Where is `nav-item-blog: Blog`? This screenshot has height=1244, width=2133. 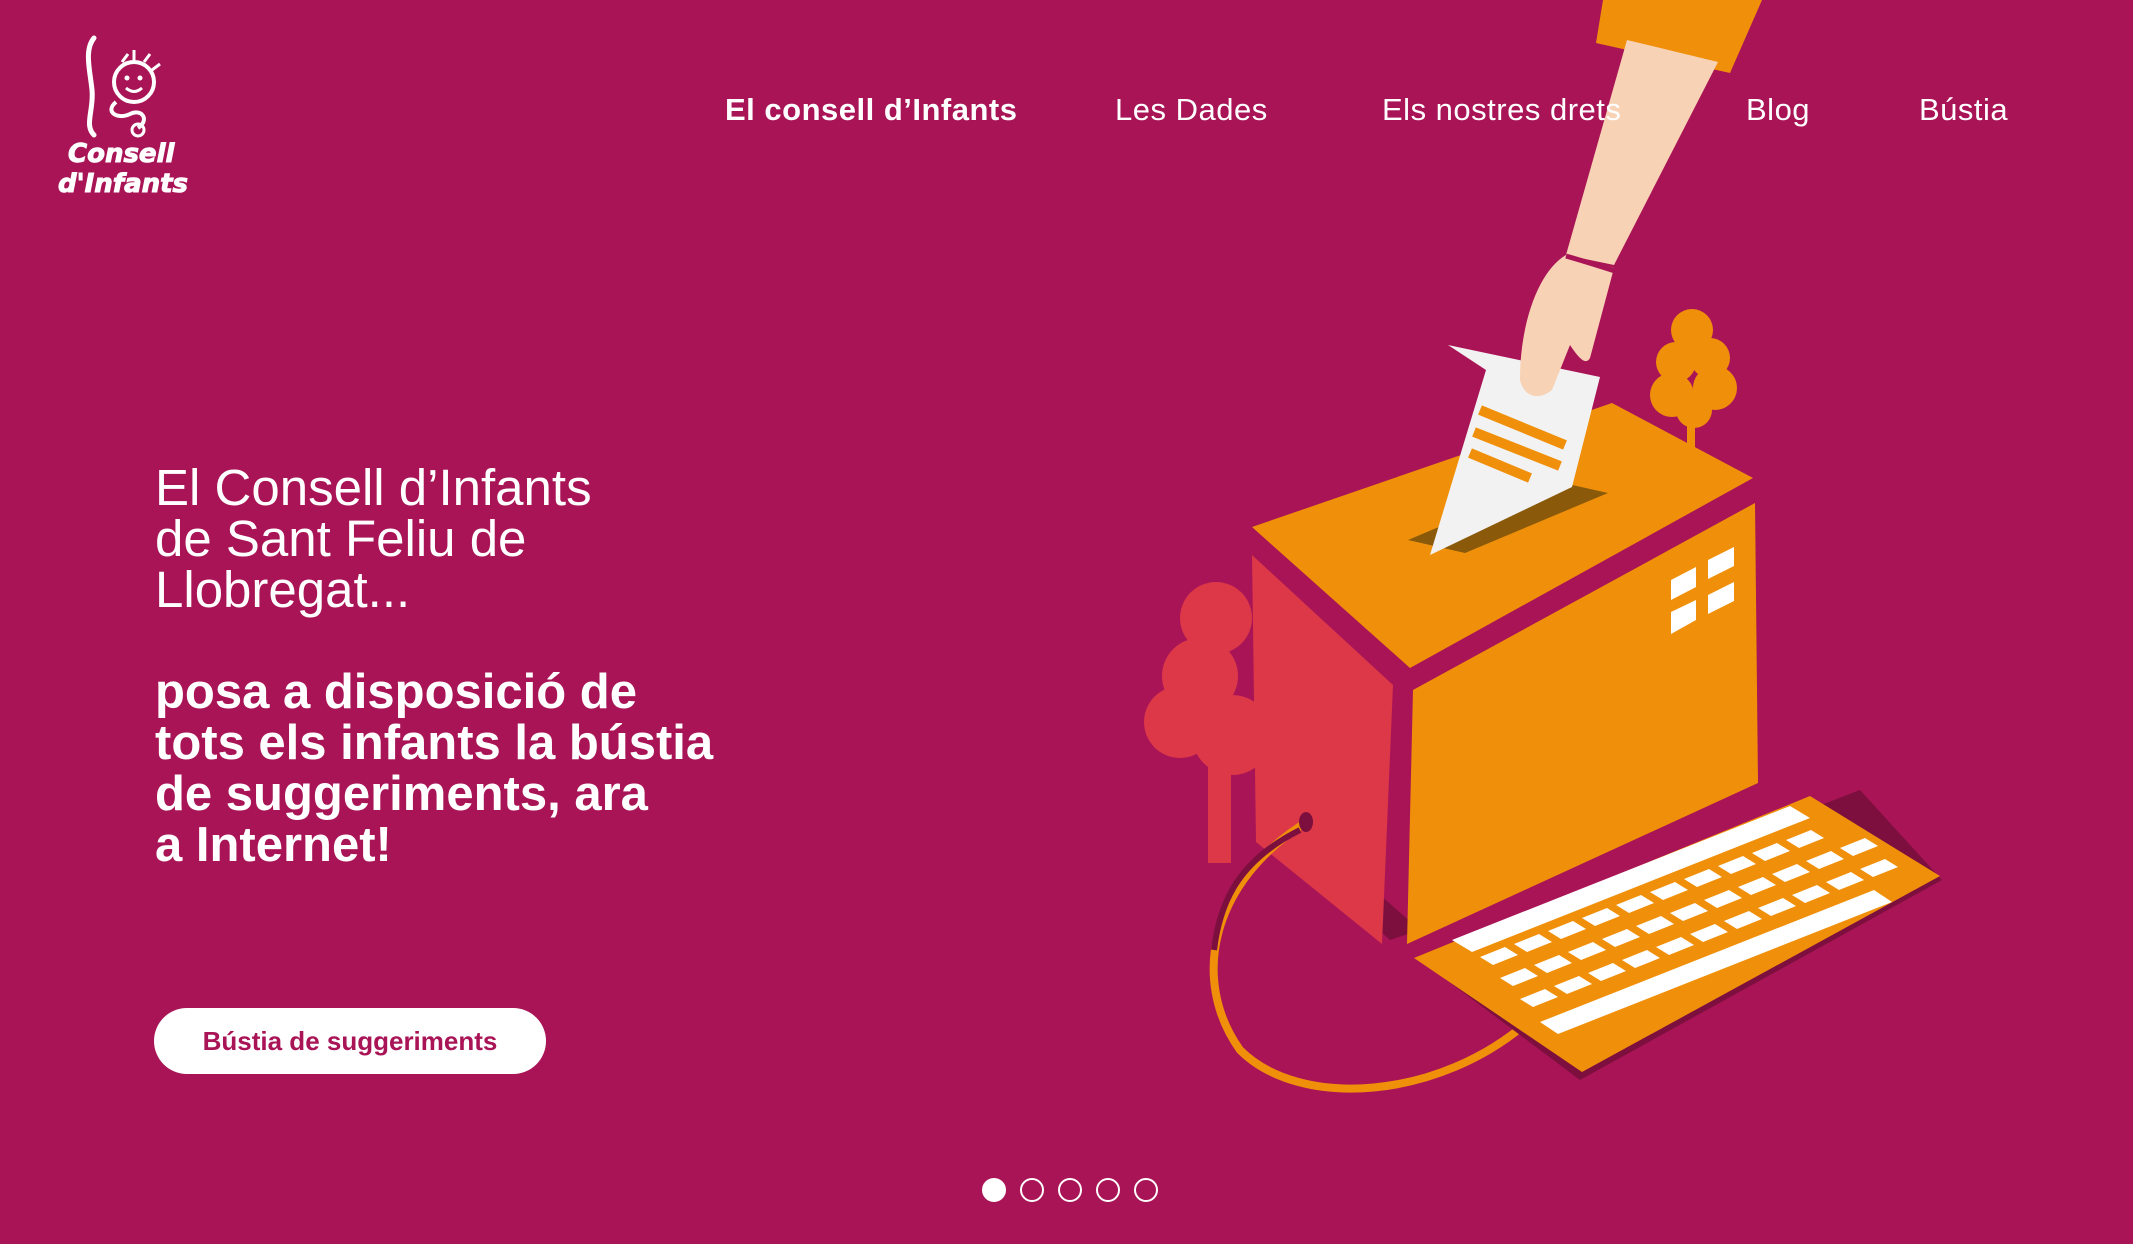
nav-item-blog: Blog is located at coordinates (1778, 110).